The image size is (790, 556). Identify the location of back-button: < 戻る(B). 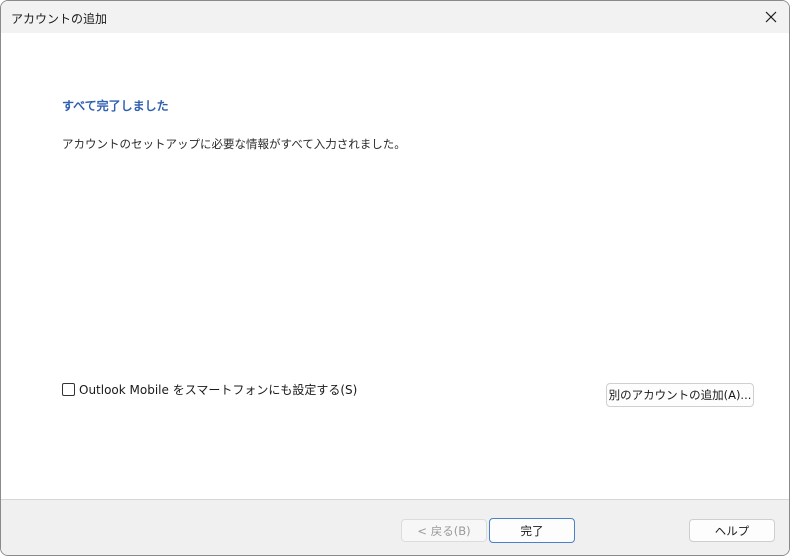
(444, 530).